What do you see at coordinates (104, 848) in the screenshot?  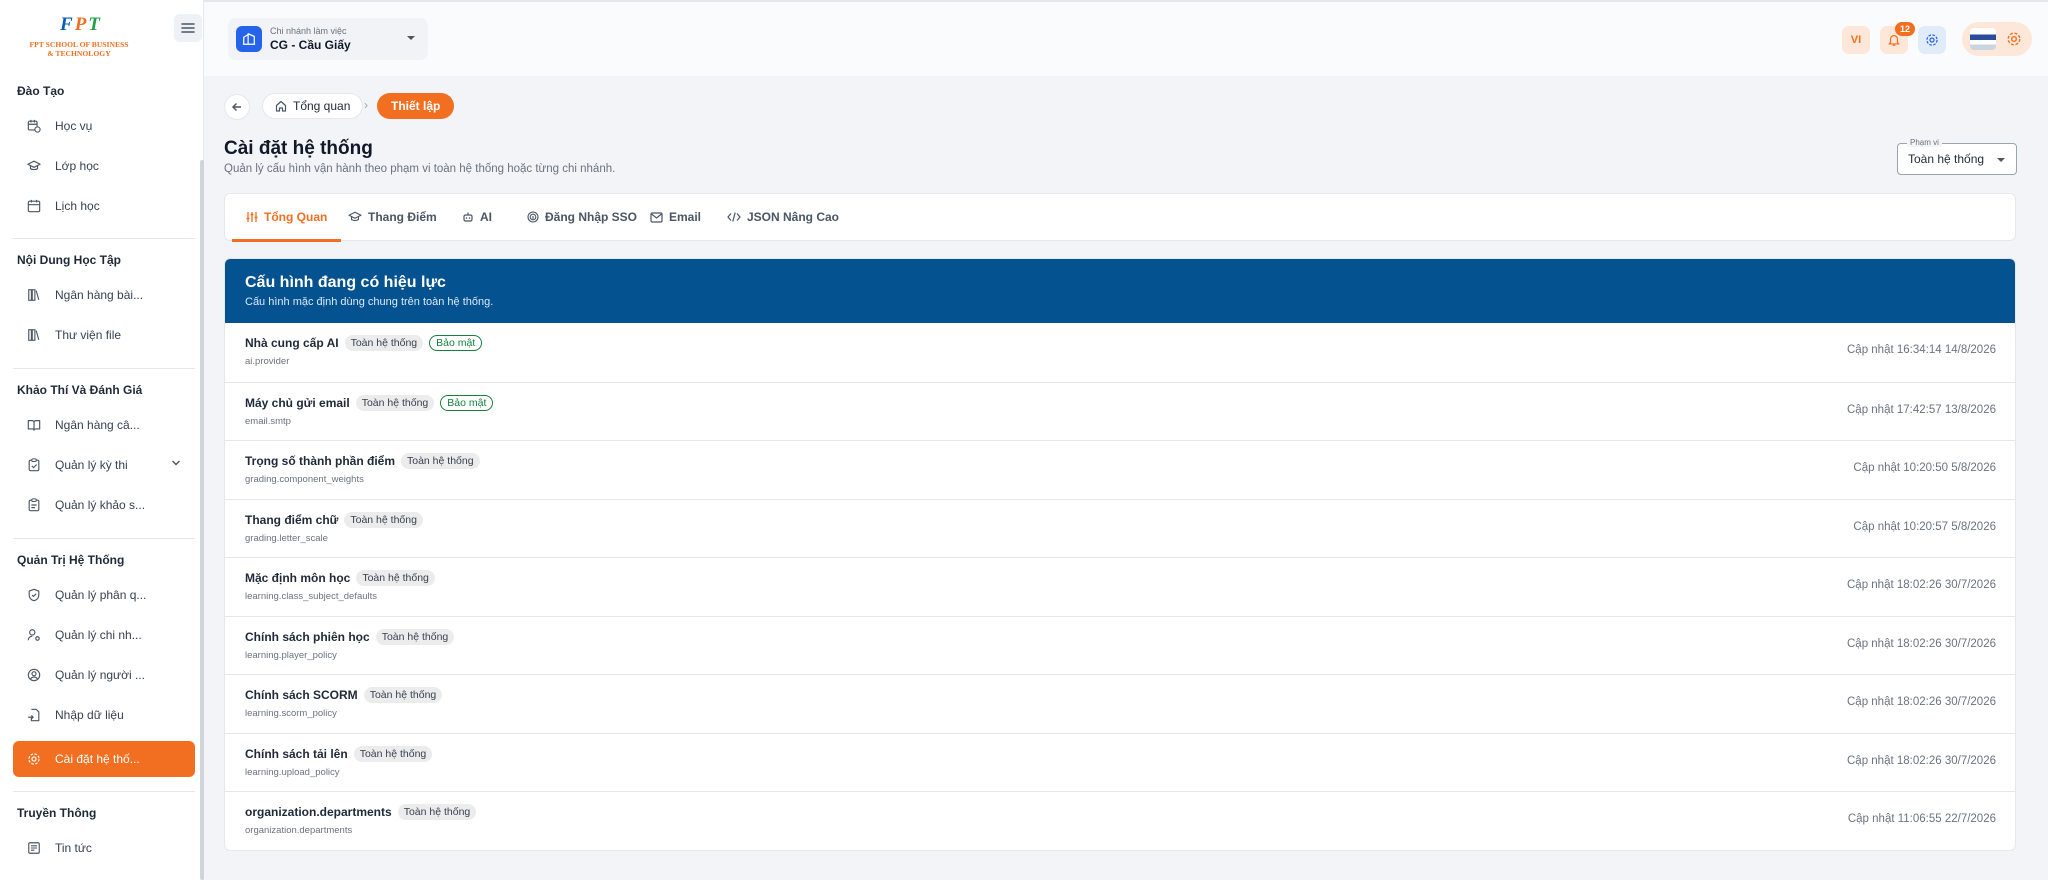 I see `sidebar-item-tin-tuc: Tin tức` at bounding box center [104, 848].